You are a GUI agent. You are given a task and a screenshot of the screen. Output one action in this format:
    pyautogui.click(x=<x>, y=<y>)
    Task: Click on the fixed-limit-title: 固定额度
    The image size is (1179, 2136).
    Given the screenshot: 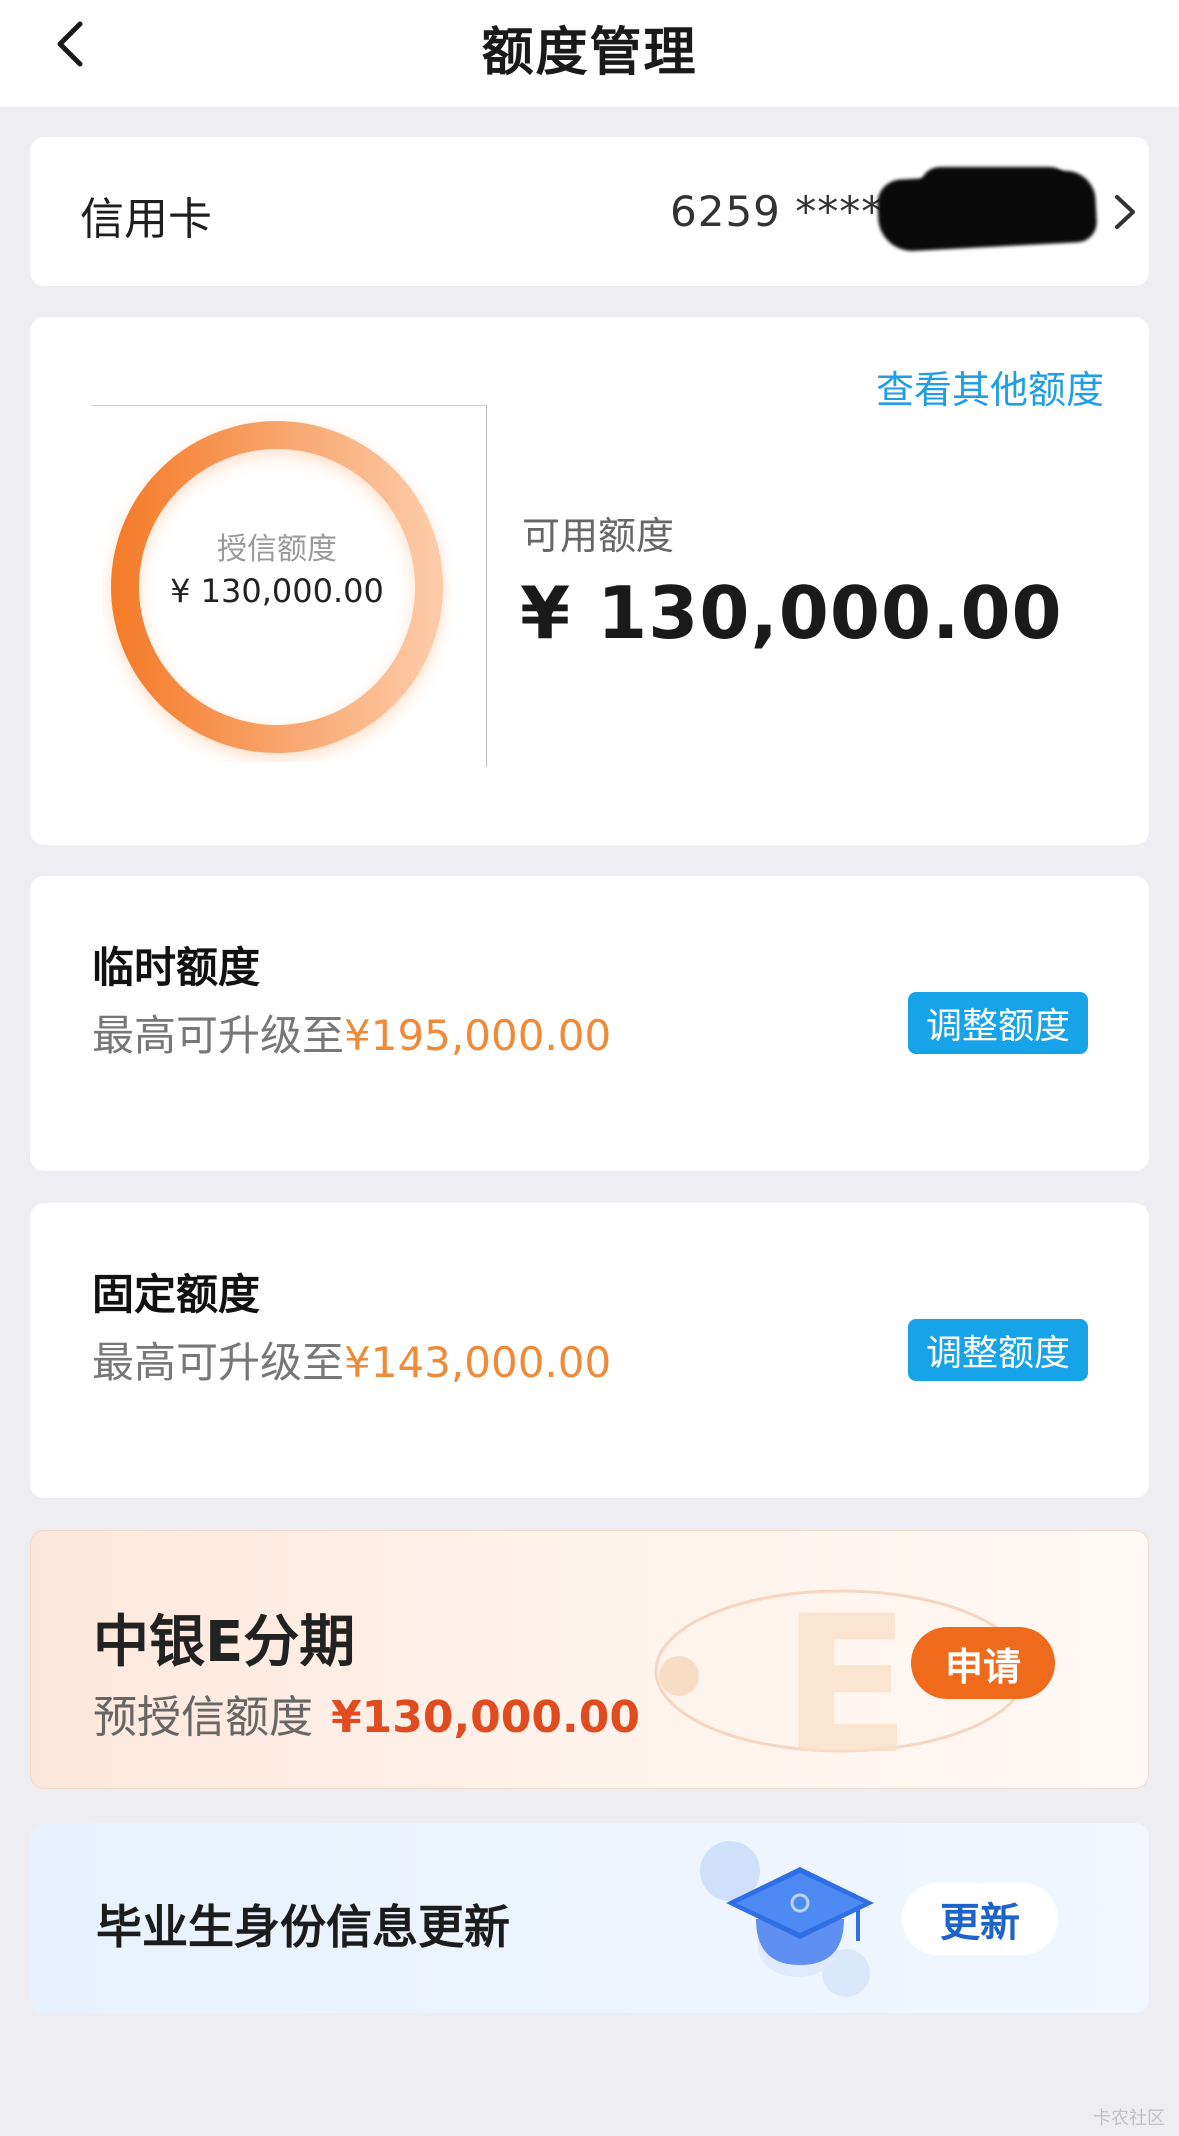 What is the action you would take?
    pyautogui.click(x=176, y=1294)
    